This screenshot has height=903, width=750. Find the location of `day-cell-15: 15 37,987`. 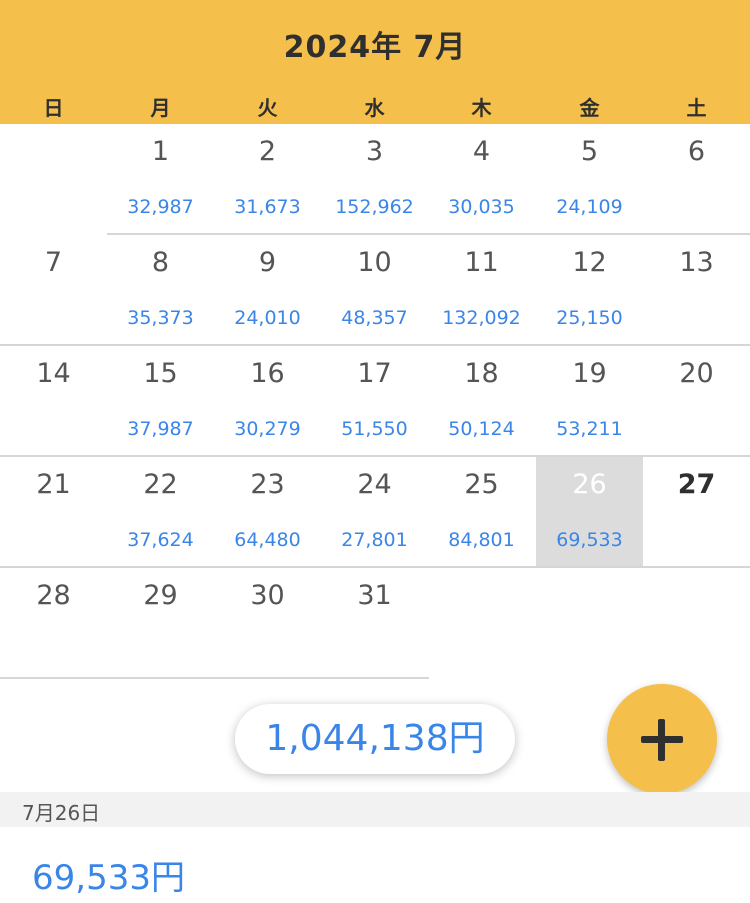

day-cell-15: 15 37,987 is located at coordinates (160, 401).